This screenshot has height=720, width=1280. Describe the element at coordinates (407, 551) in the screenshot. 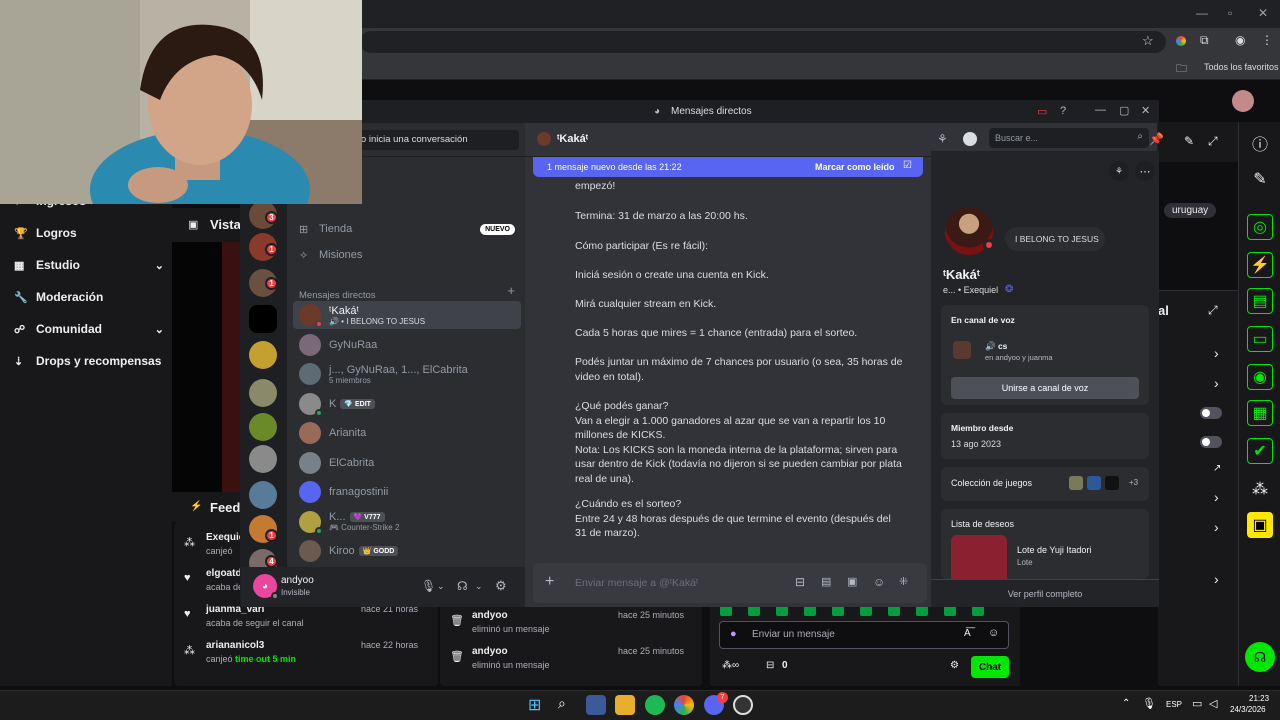

I see `dm-item: Kiroo 👑 GODD` at that location.